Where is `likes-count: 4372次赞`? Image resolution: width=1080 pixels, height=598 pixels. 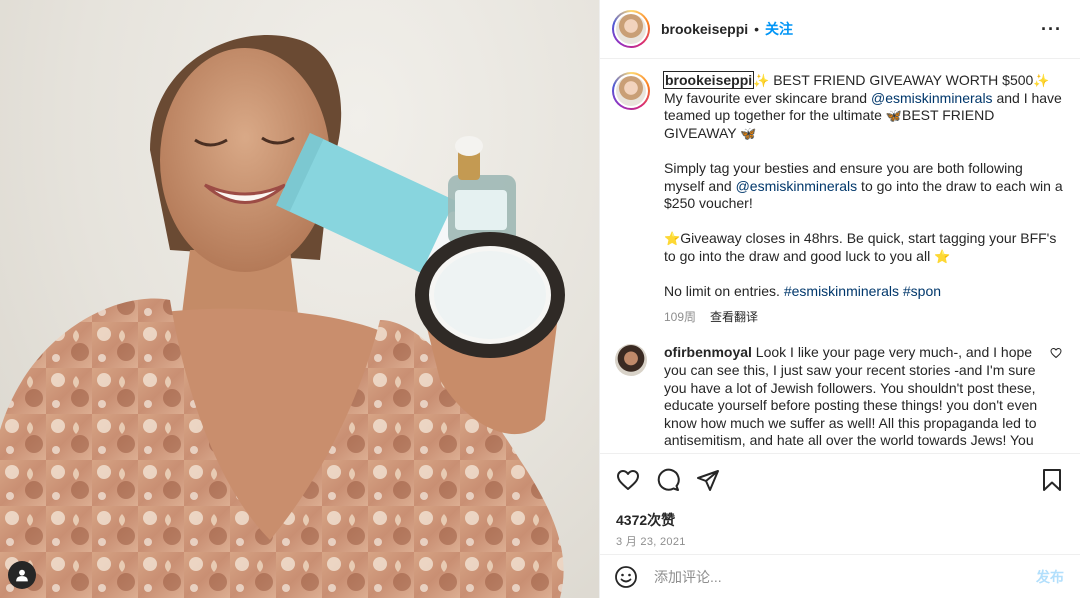
likes-count: 4372次赞 is located at coordinates (844, 520).